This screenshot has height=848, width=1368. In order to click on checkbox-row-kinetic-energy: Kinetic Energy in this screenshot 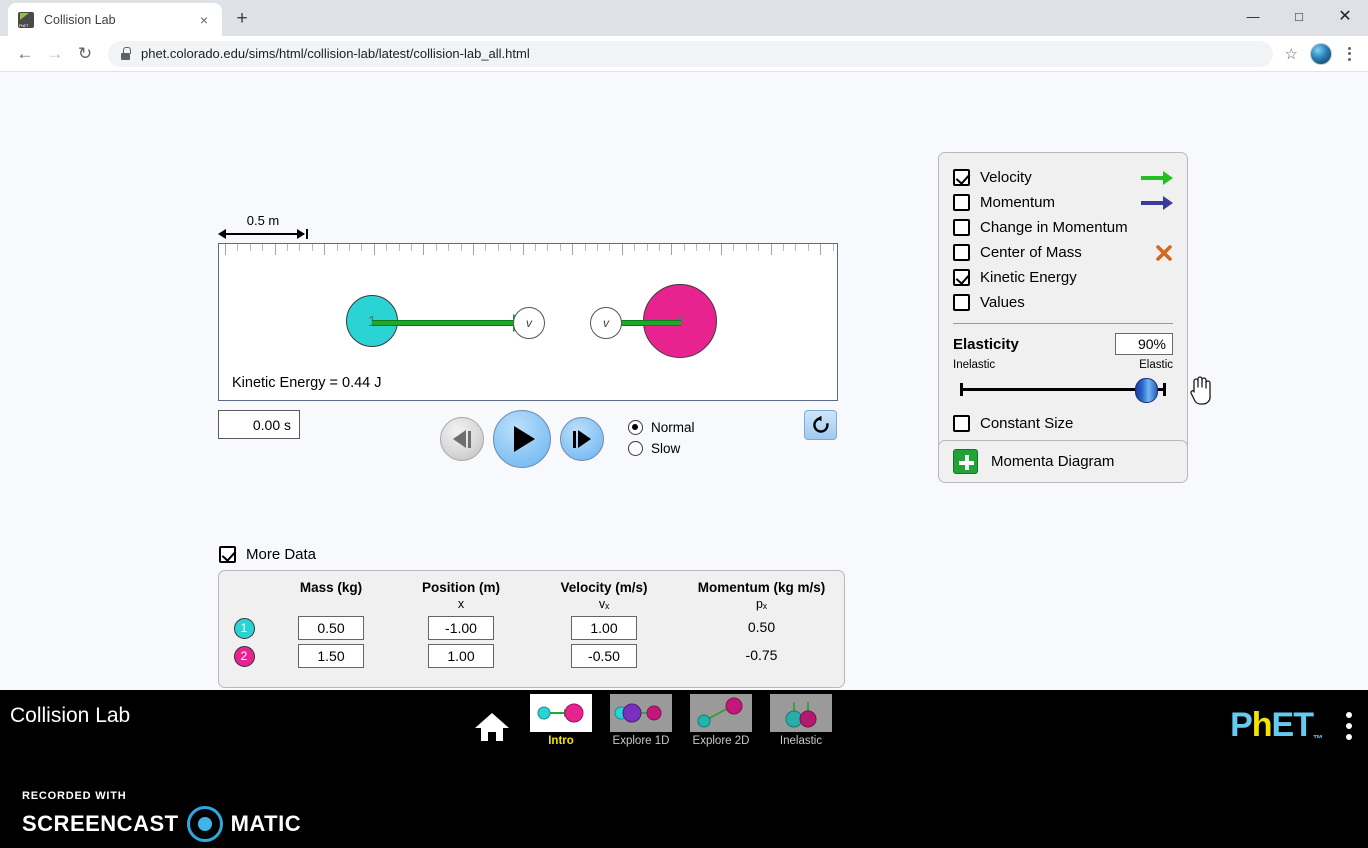, I will do `click(1063, 277)`.